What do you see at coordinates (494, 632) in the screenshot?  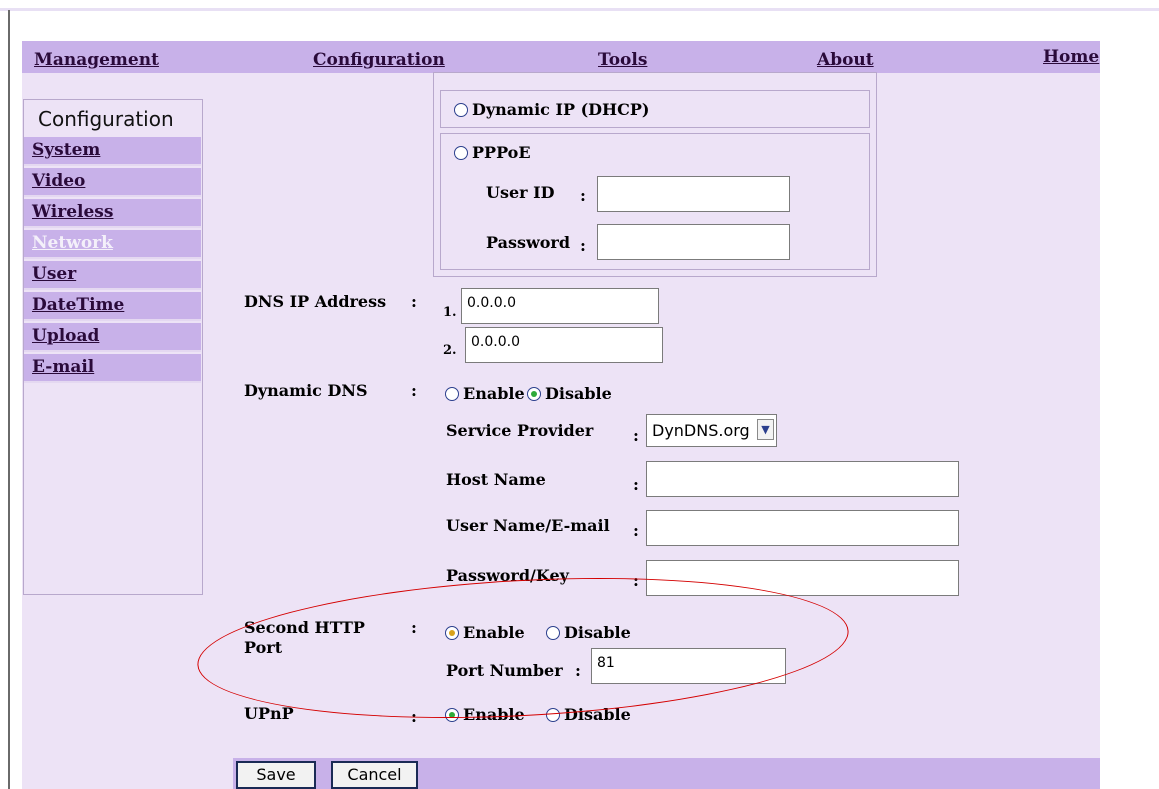 I see `second-http-enable-label: Enable` at bounding box center [494, 632].